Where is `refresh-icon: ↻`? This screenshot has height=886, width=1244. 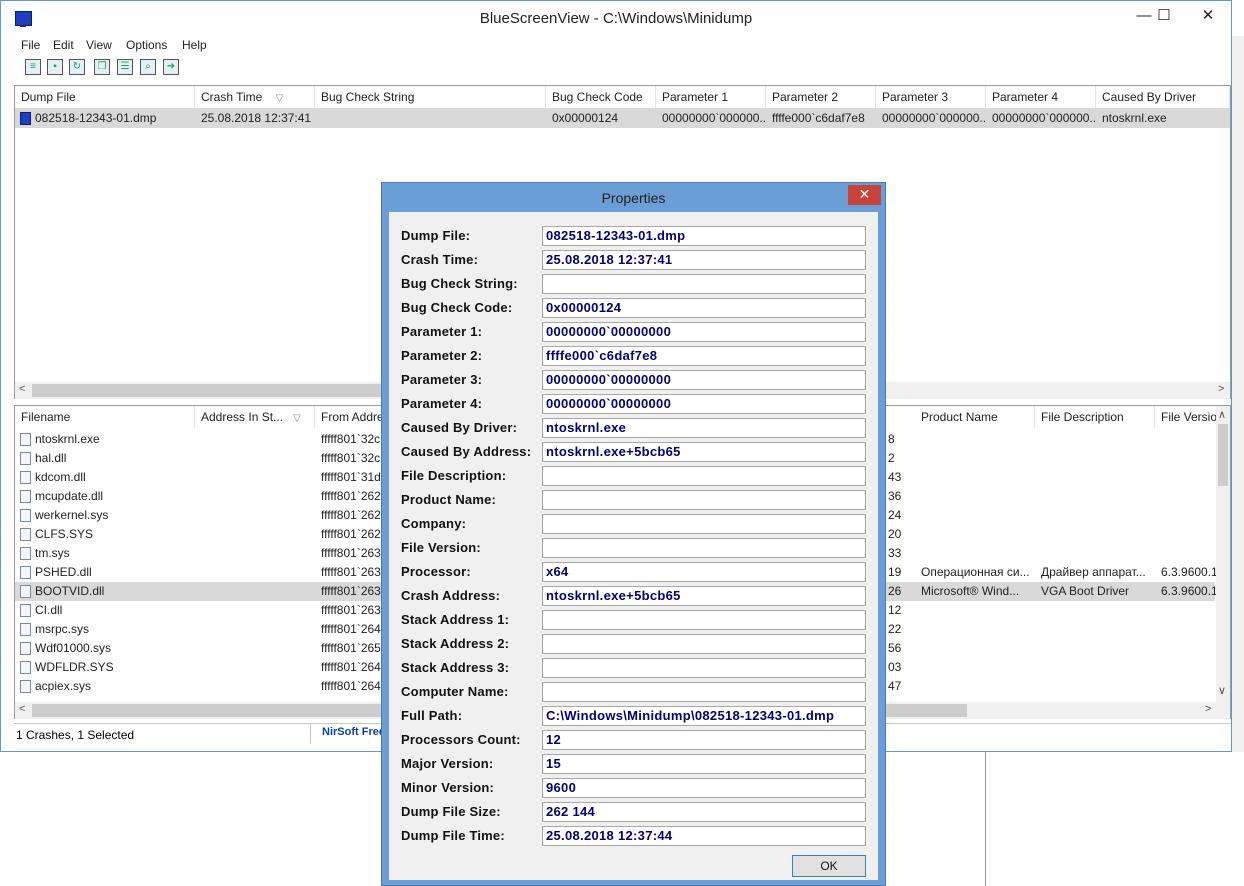
refresh-icon: ↻ is located at coordinates (77, 67).